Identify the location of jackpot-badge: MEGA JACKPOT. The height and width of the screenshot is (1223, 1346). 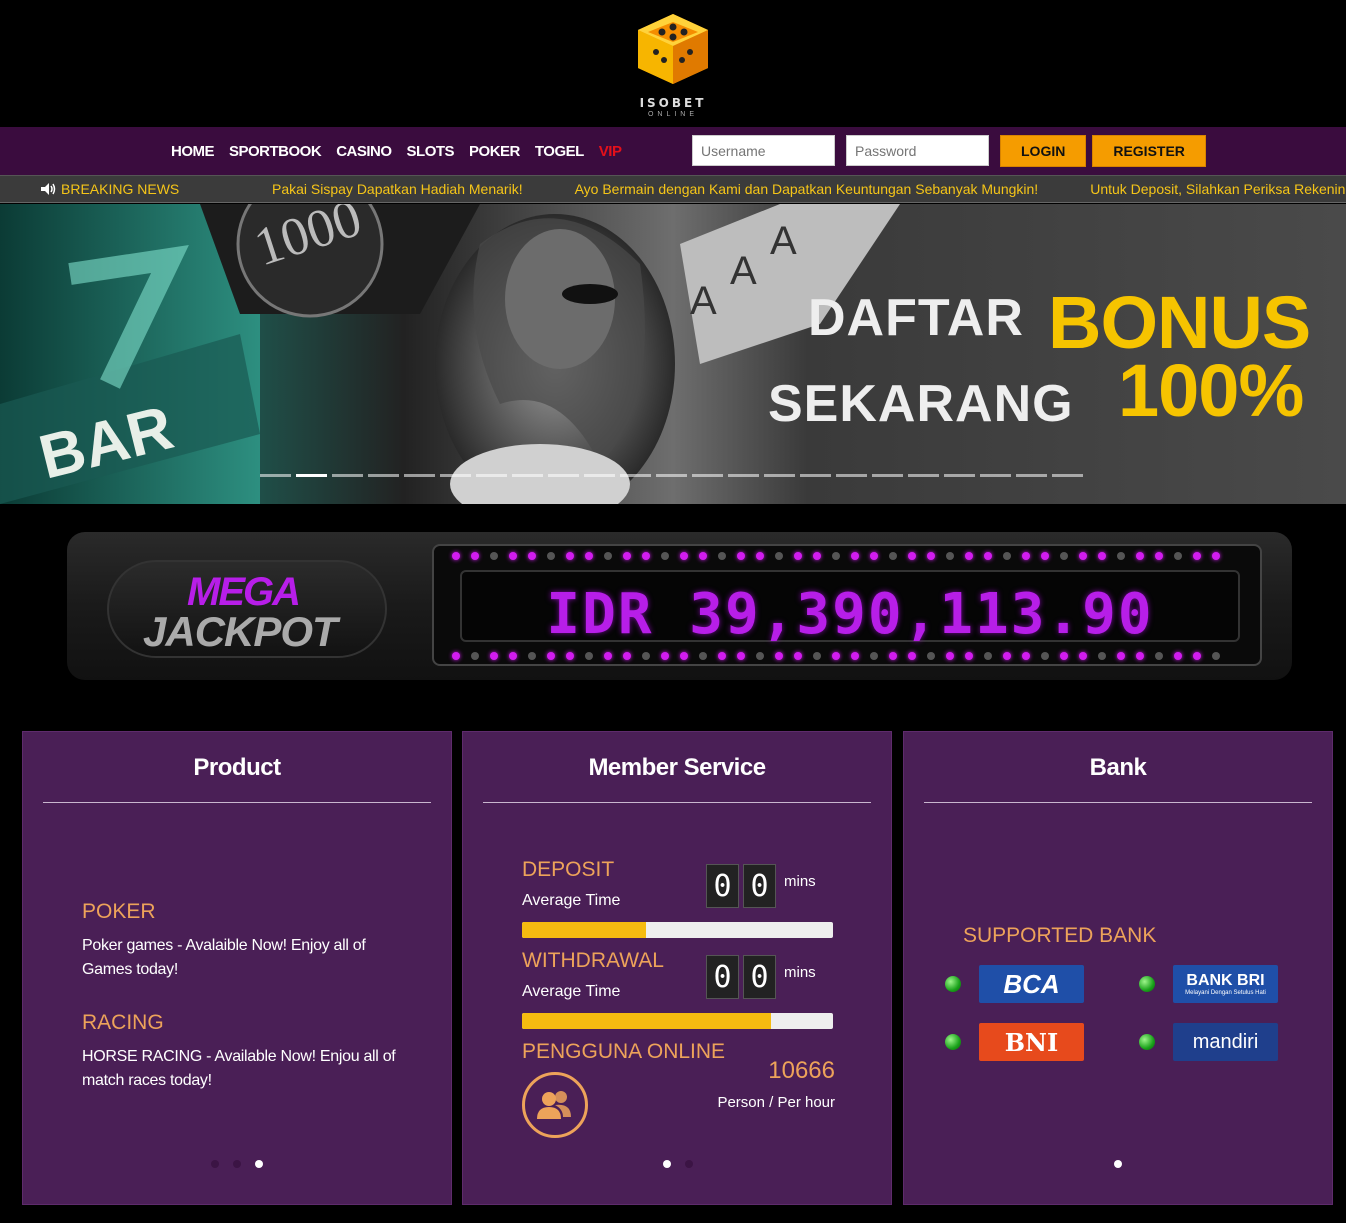
(247, 609).